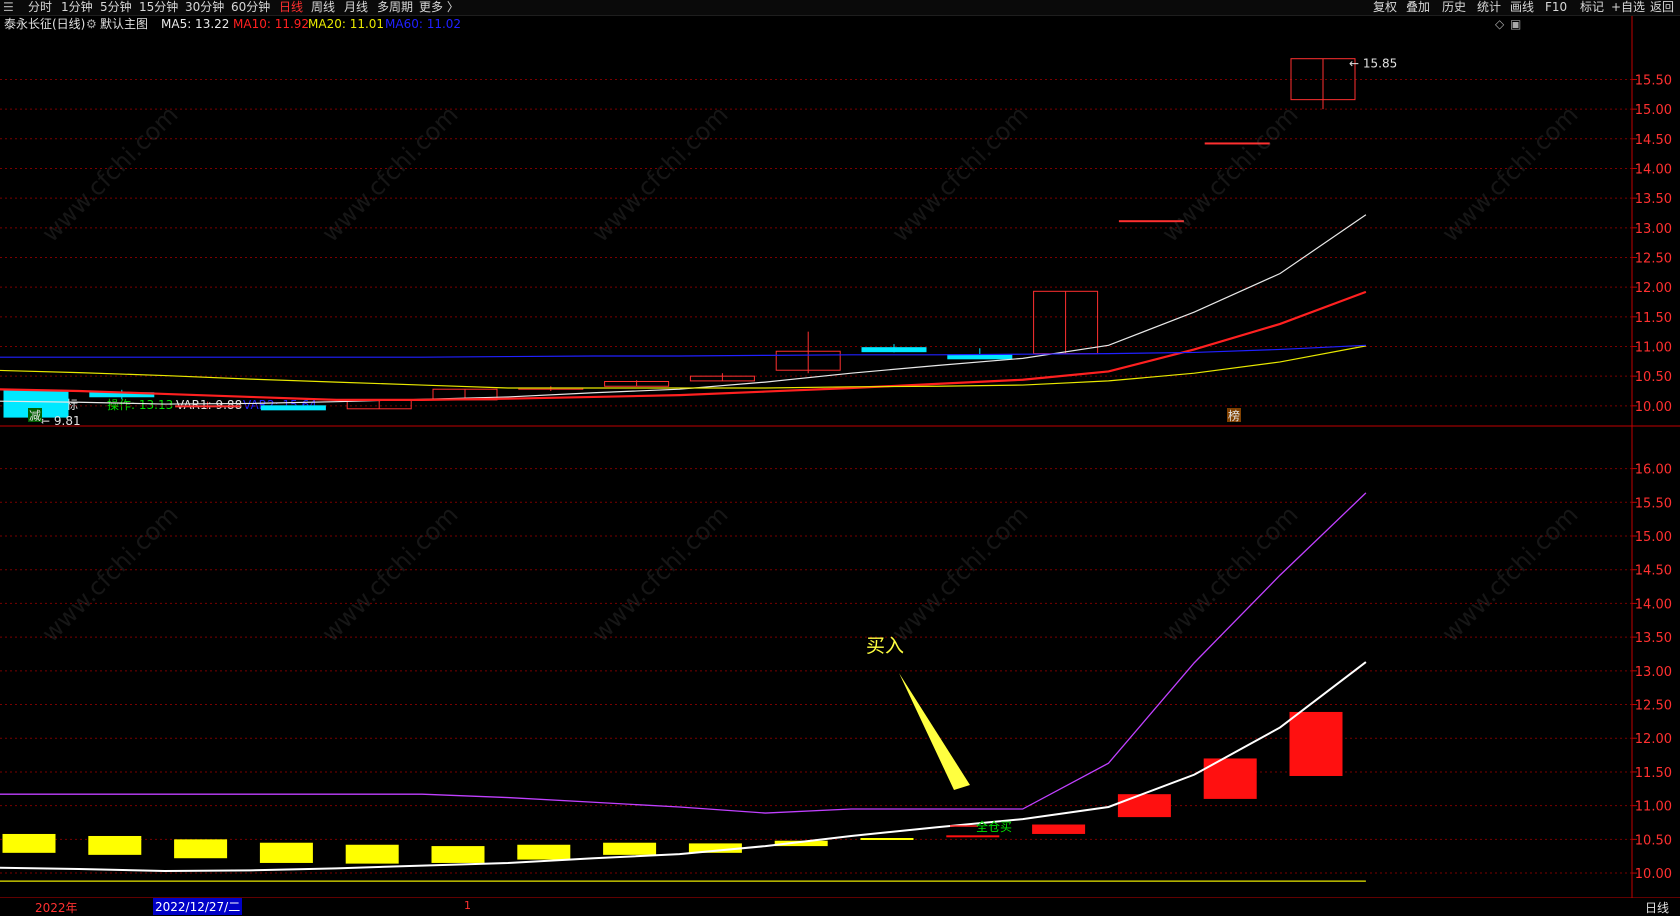 The image size is (1680, 916). I want to click on main-tick-label: 13.50, so click(1653, 199).